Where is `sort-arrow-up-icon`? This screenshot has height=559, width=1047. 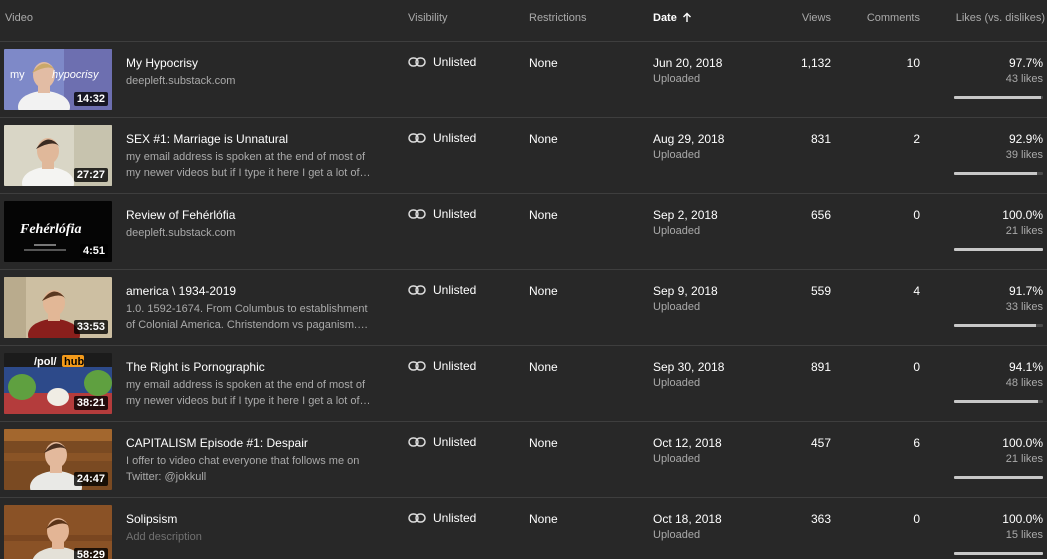 sort-arrow-up-icon is located at coordinates (687, 19).